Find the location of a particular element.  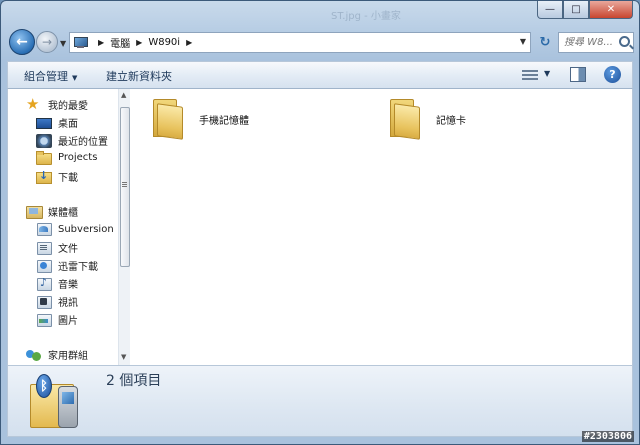

nav-item-label: Projects is located at coordinates (78, 157).